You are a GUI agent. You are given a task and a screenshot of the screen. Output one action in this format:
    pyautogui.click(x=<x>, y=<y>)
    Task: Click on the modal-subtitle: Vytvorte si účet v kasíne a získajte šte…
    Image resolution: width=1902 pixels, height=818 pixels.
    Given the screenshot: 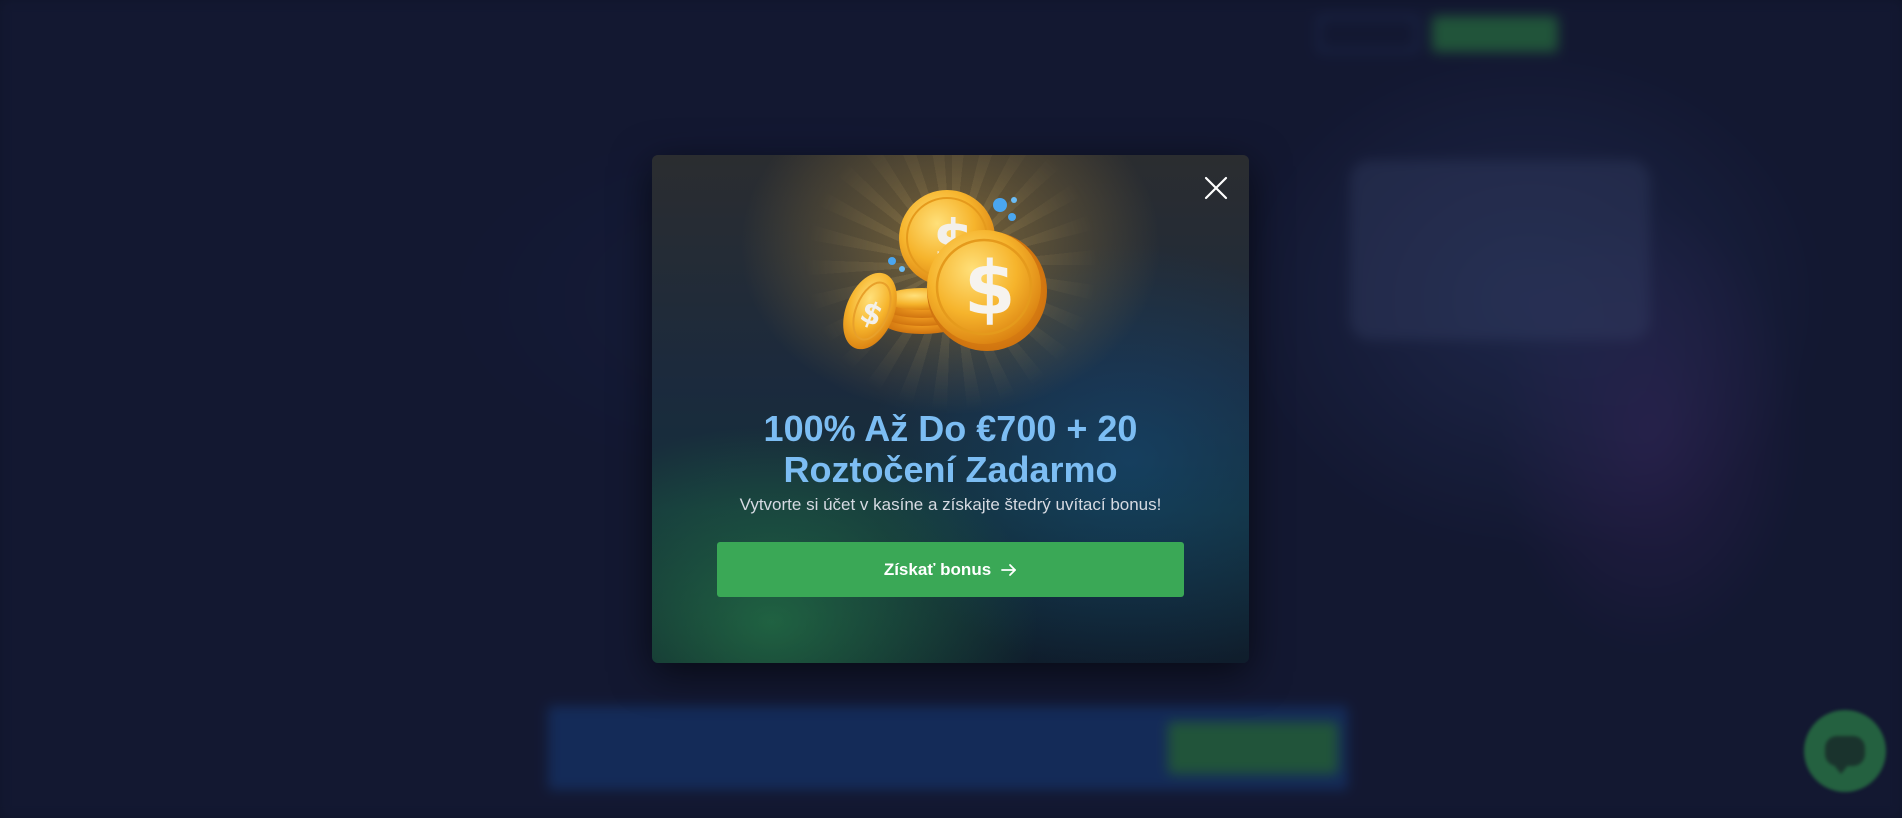 What is the action you would take?
    pyautogui.click(x=950, y=504)
    